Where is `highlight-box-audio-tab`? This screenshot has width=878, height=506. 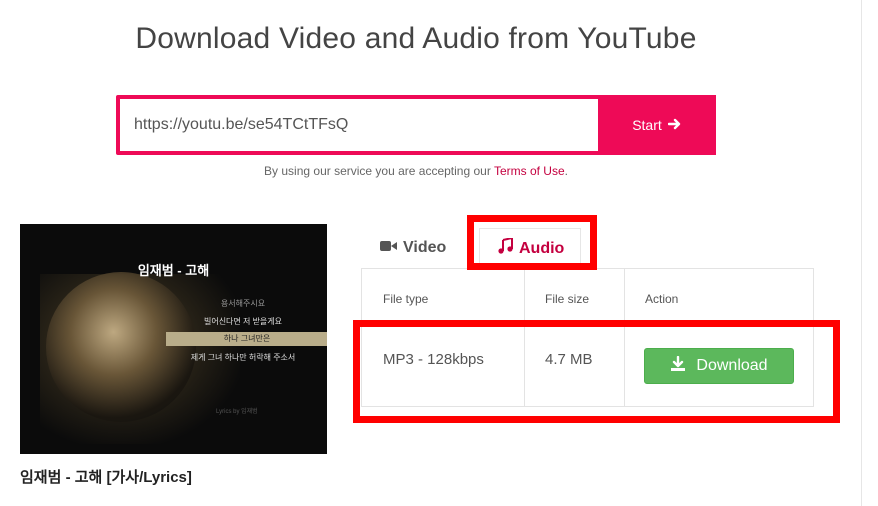 highlight-box-audio-tab is located at coordinates (532, 242).